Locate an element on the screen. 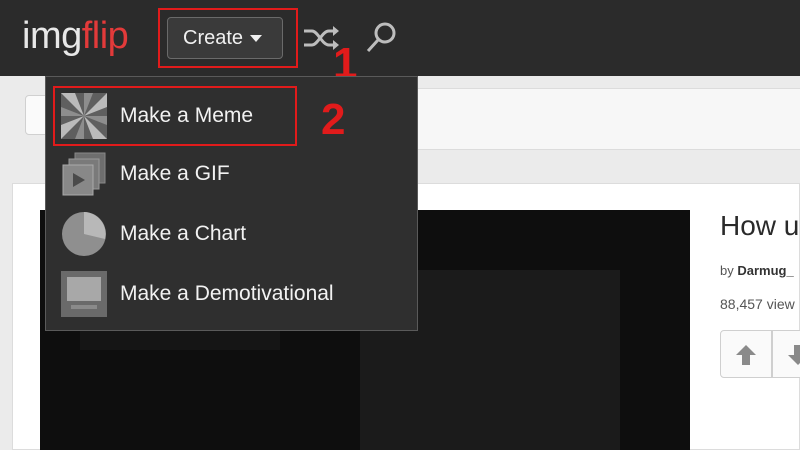 The width and height of the screenshot is (800, 450). annotation-highlight-make-meme is located at coordinates (175, 116).